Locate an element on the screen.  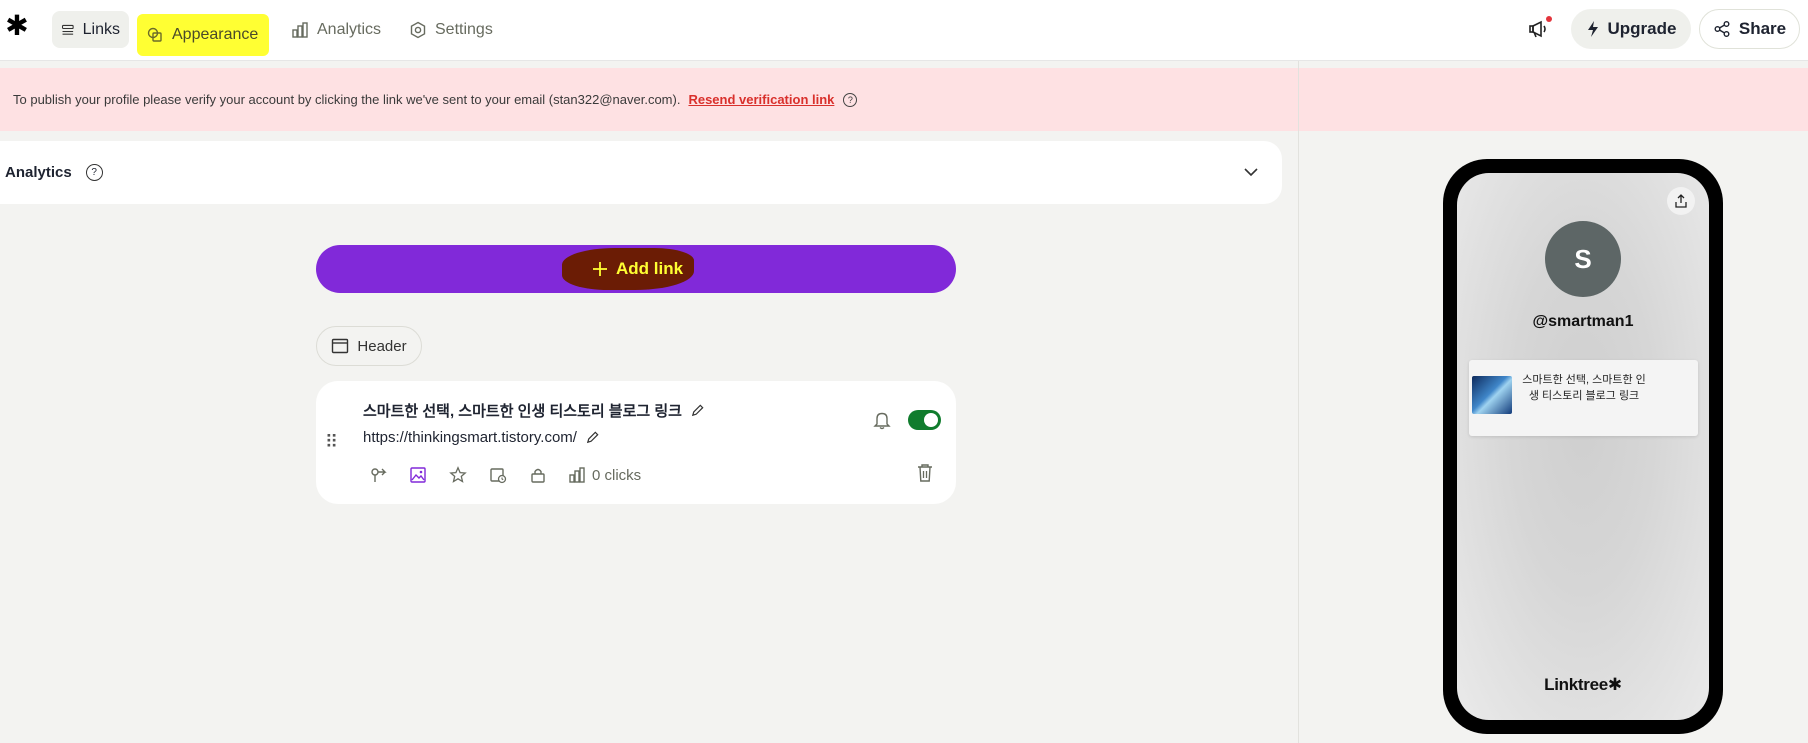
lock-icon is located at coordinates (538, 475).